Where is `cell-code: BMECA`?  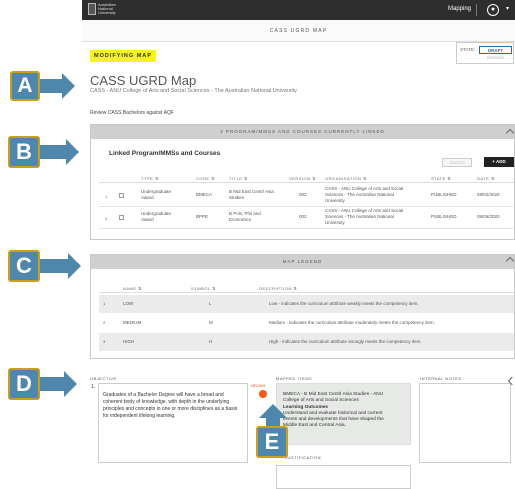
cell-code: BMECA is located at coordinates (204, 194).